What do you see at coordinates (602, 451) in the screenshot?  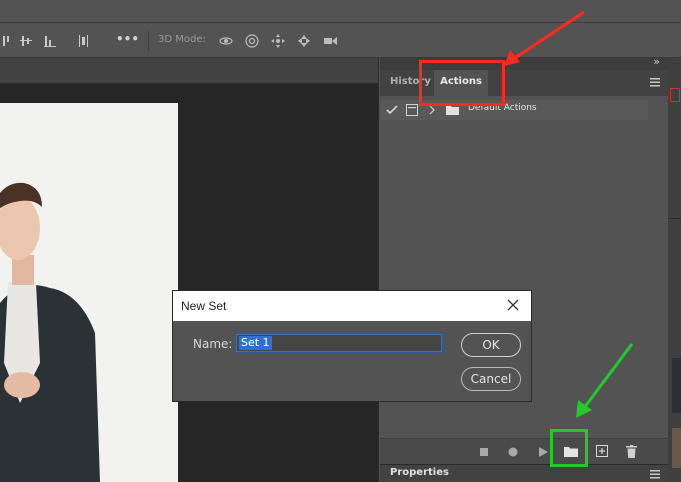 I see `new-action-icon` at bounding box center [602, 451].